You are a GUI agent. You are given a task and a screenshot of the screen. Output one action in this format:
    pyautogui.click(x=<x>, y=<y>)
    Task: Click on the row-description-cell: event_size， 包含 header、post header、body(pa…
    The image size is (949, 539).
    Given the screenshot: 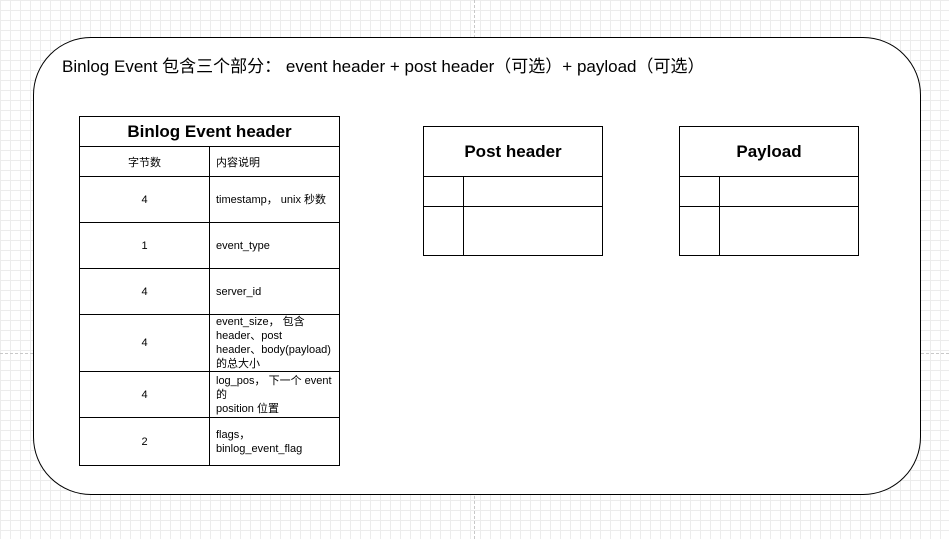 What is the action you would take?
    pyautogui.click(x=274, y=343)
    